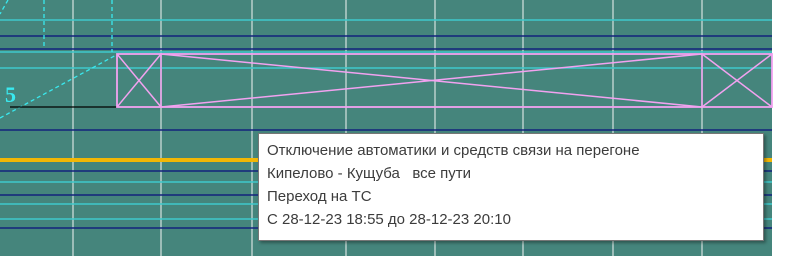  I want to click on tooltip-line-stretch: Кипелово - Кущуба все пути, so click(369, 173).